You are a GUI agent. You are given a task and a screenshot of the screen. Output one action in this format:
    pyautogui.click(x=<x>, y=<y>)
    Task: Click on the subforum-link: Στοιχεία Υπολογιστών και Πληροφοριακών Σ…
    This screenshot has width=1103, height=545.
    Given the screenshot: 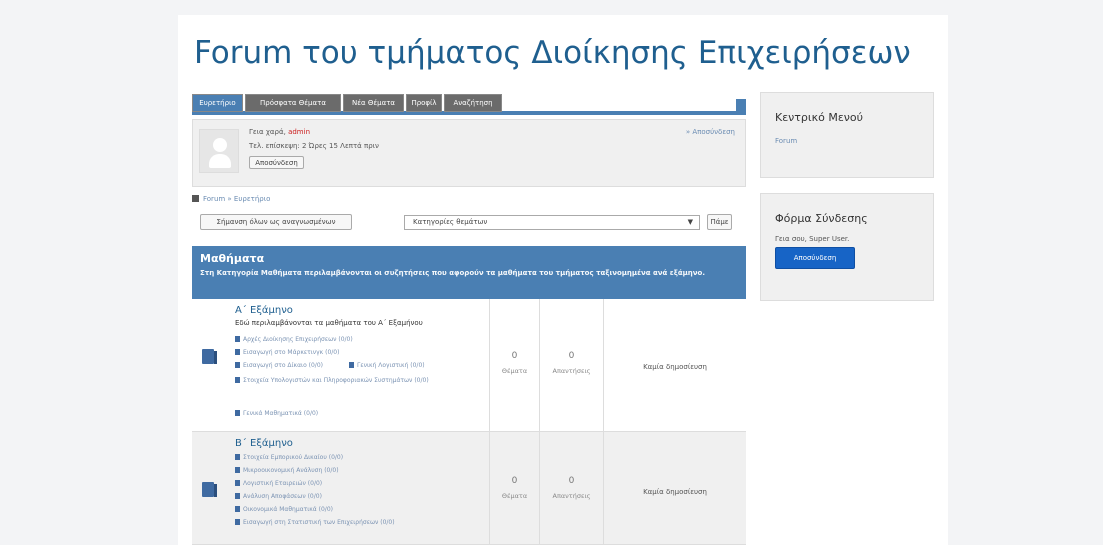 What is the action you would take?
    pyautogui.click(x=335, y=380)
    